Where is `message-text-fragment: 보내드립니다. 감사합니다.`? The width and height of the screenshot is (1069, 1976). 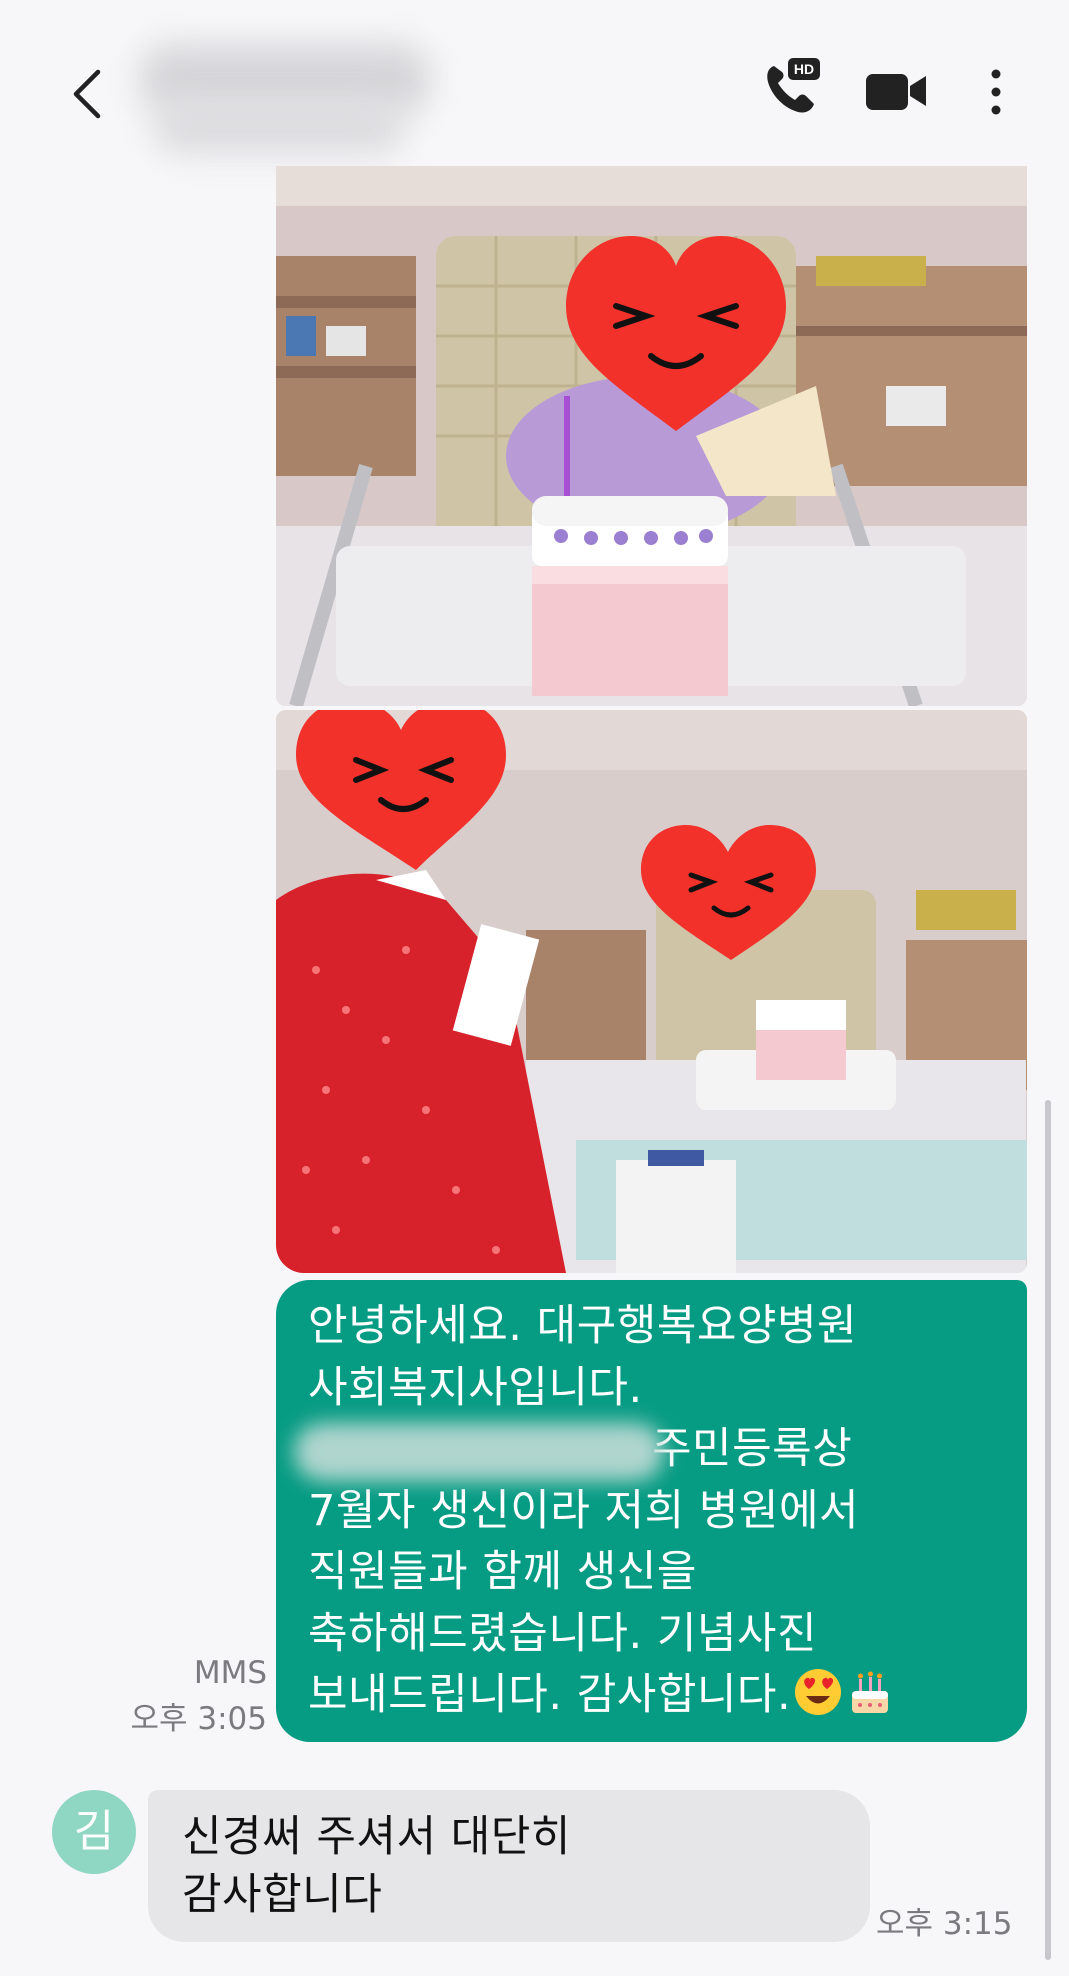 message-text-fragment: 보내드립니다. 감사합니다. is located at coordinates (550, 1695).